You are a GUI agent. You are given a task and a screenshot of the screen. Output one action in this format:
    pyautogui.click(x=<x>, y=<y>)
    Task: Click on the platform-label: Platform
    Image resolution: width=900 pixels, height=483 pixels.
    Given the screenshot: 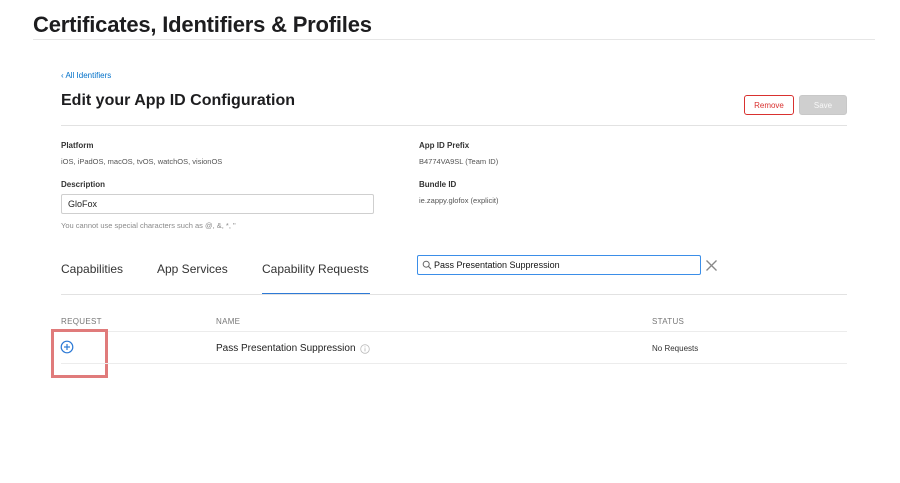 What is the action you would take?
    pyautogui.click(x=77, y=145)
    